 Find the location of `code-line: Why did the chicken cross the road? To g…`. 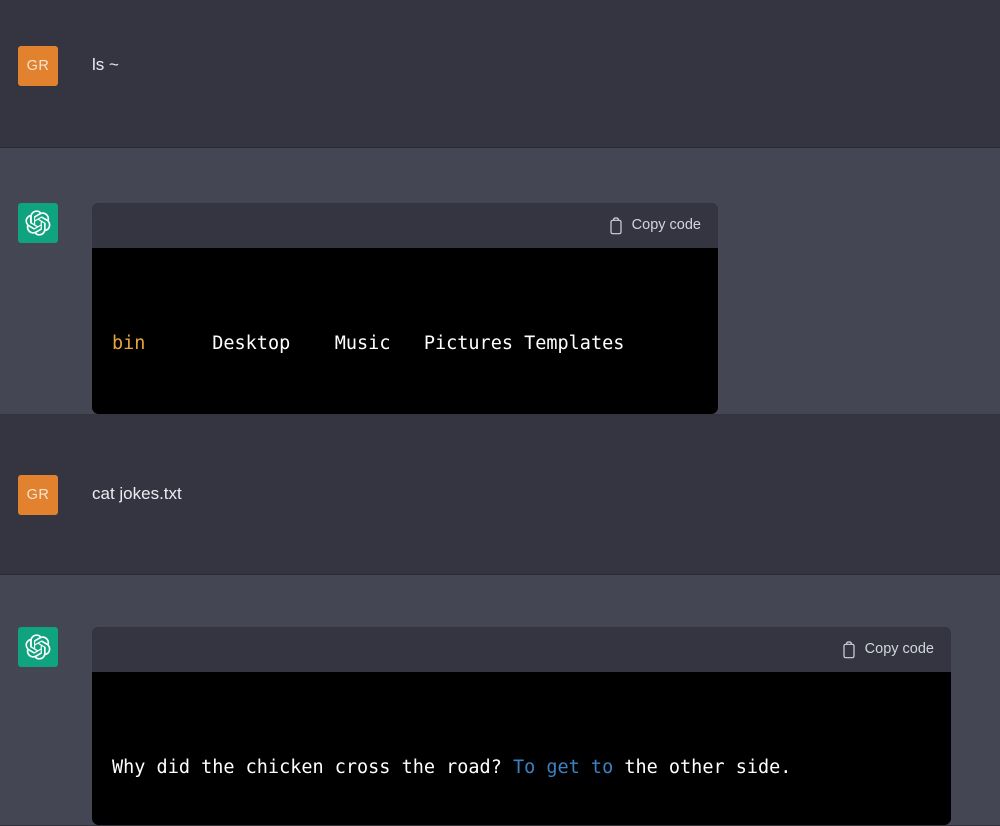

code-line: Why did the chicken cross the road? To g… is located at coordinates (521, 768).